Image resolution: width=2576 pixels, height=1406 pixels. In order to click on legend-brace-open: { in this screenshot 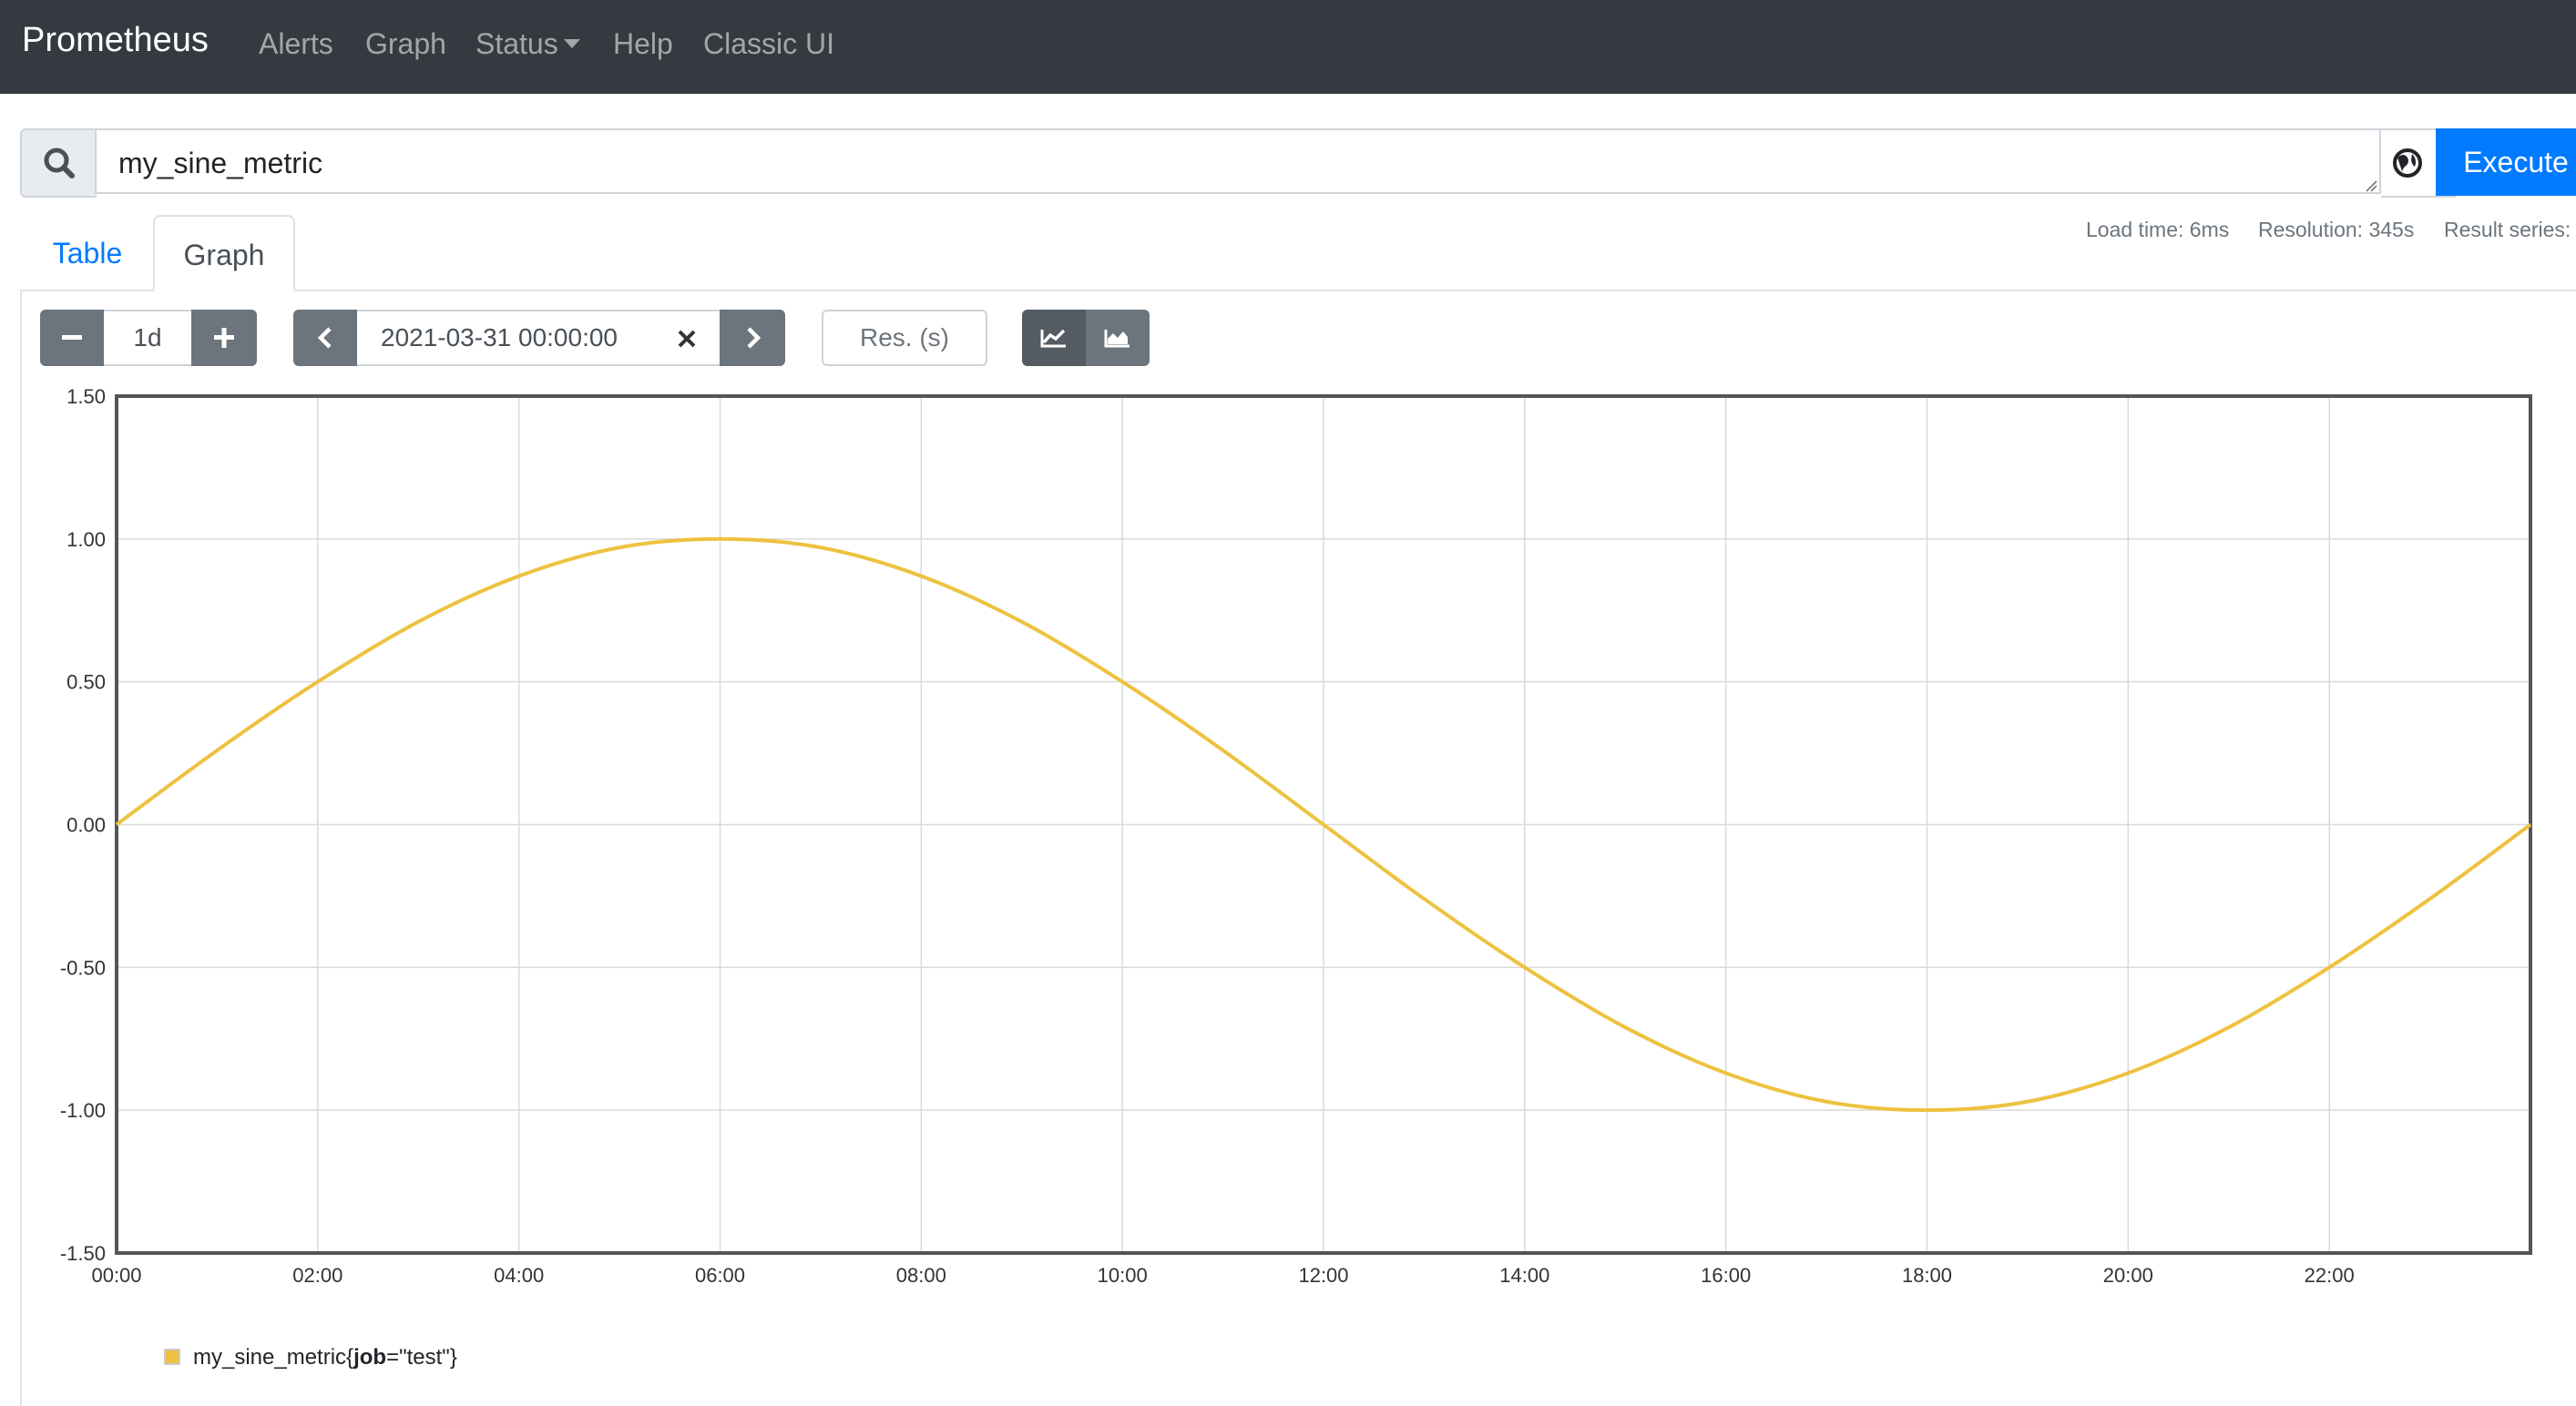, I will do `click(350, 1357)`.